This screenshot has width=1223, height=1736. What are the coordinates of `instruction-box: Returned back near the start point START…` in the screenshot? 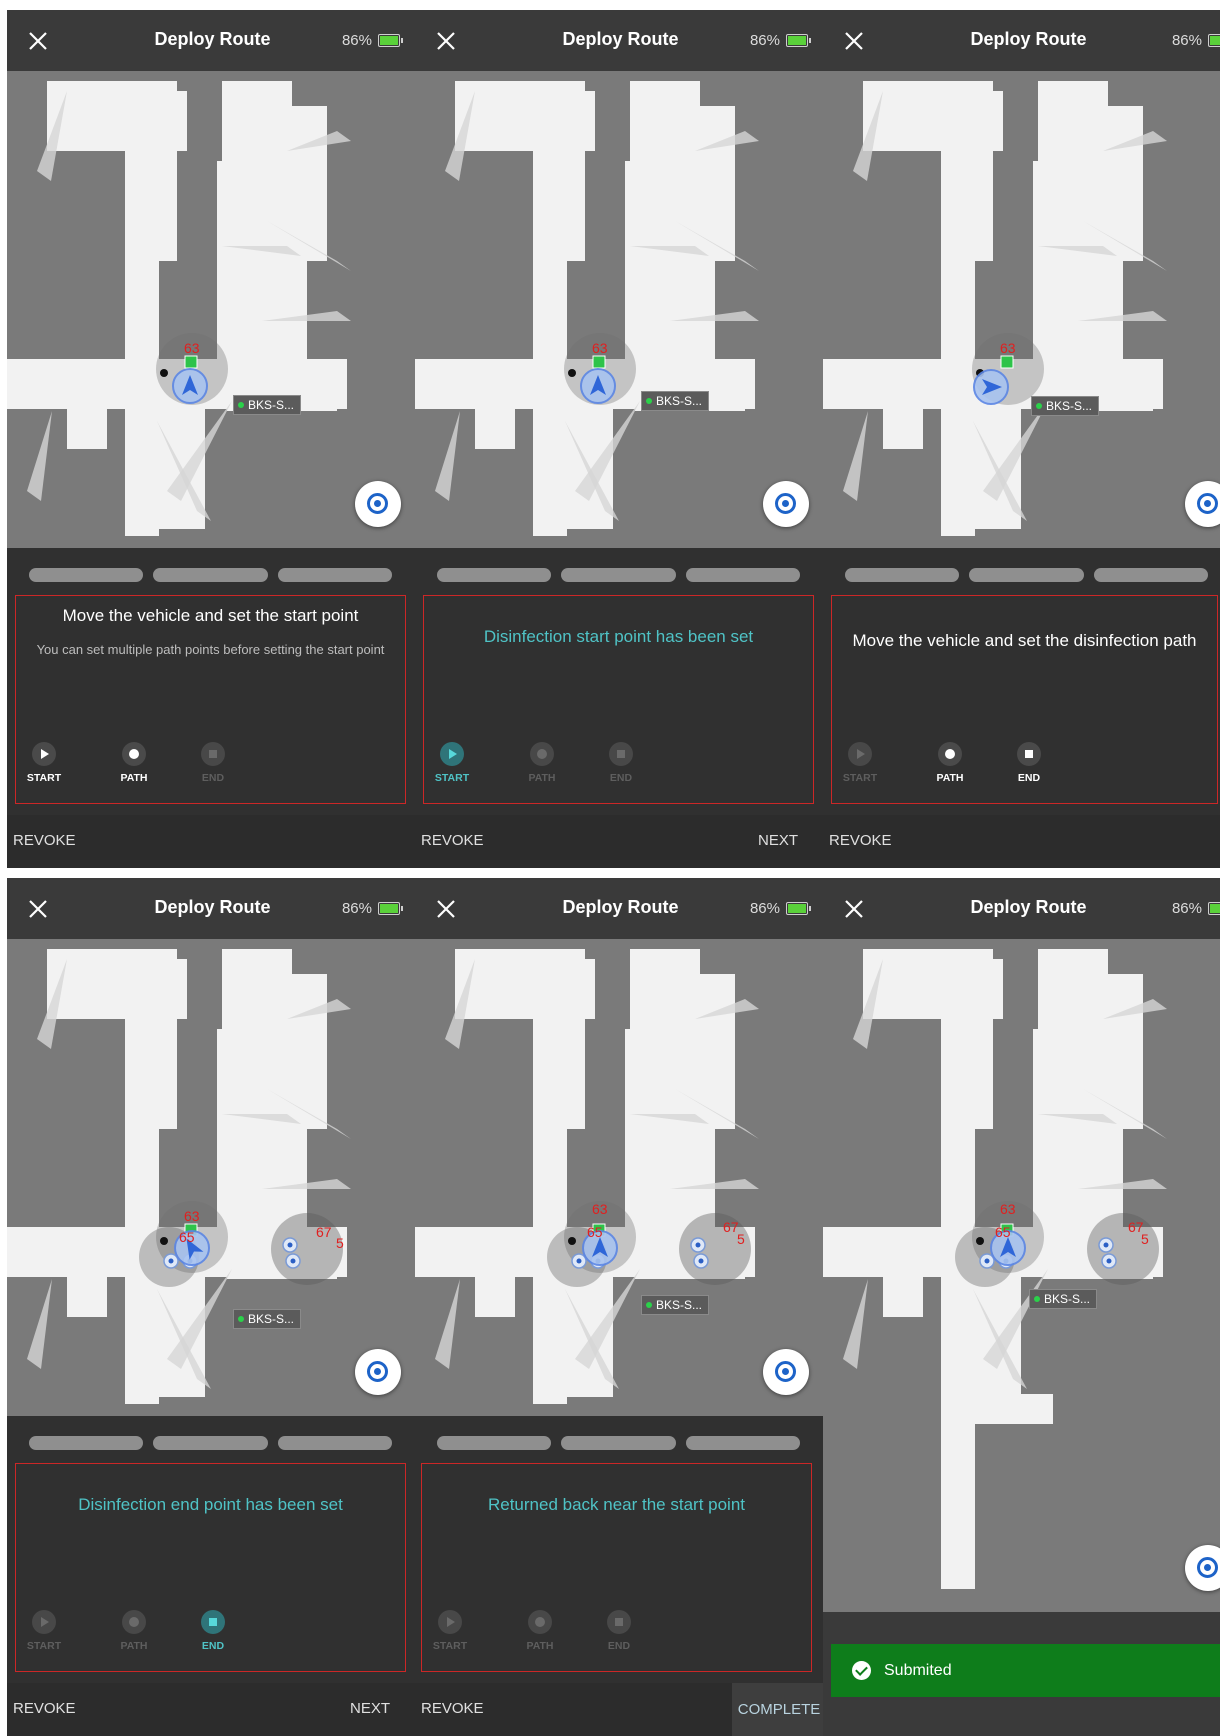 It's located at (616, 1567).